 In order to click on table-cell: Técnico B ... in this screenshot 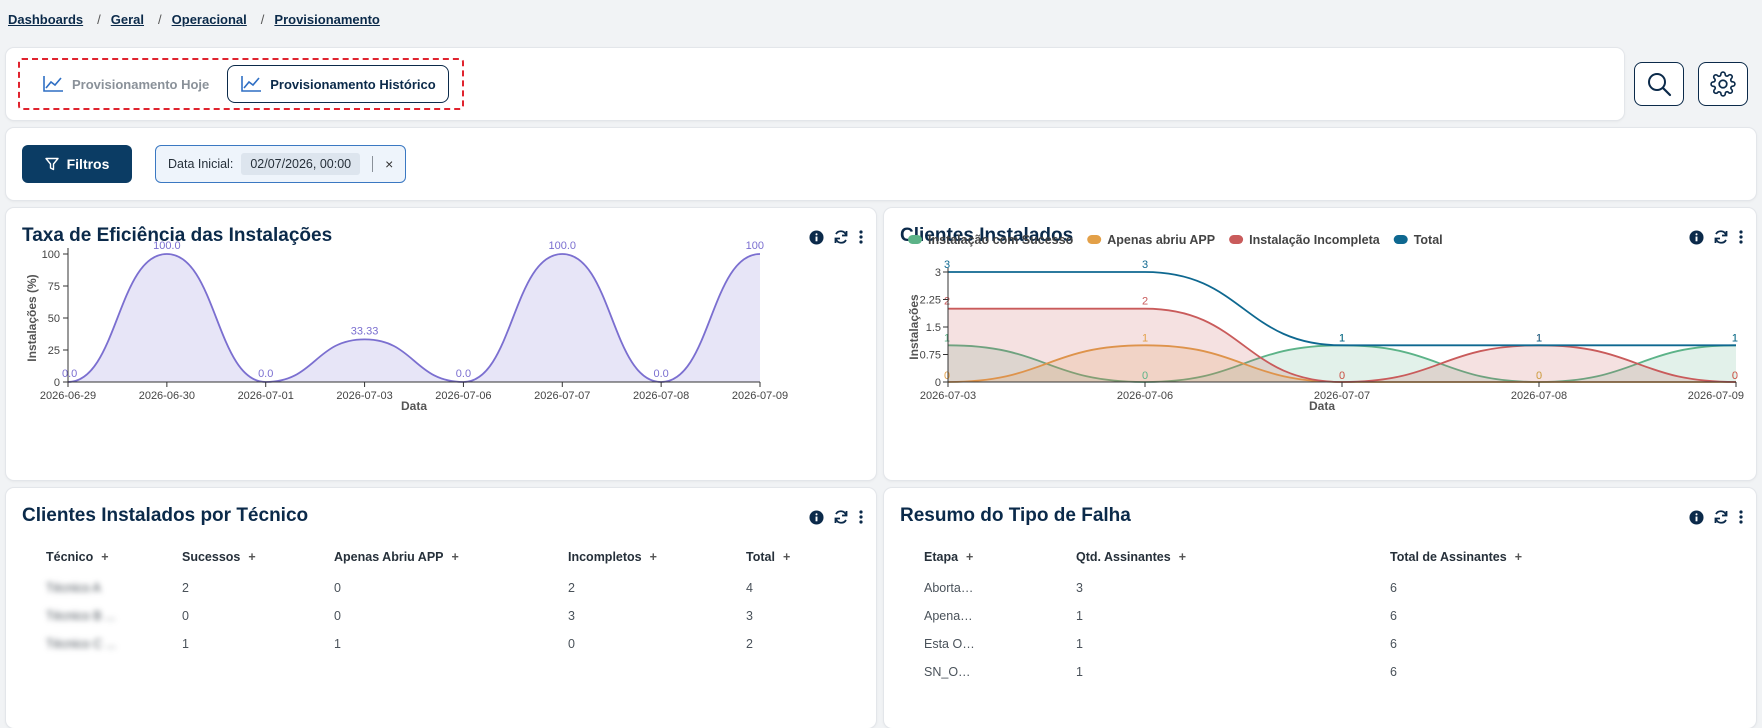, I will do `click(81, 616)`.